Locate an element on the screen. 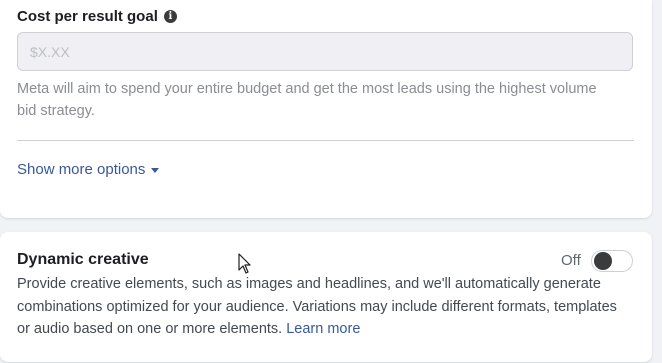 The width and height of the screenshot is (662, 363). cost-goal-heading: Cost per result goal i is located at coordinates (97, 16).